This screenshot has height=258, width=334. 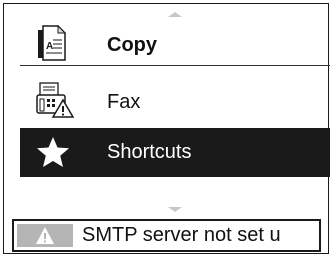 What do you see at coordinates (53, 154) in the screenshot?
I see `star-icon` at bounding box center [53, 154].